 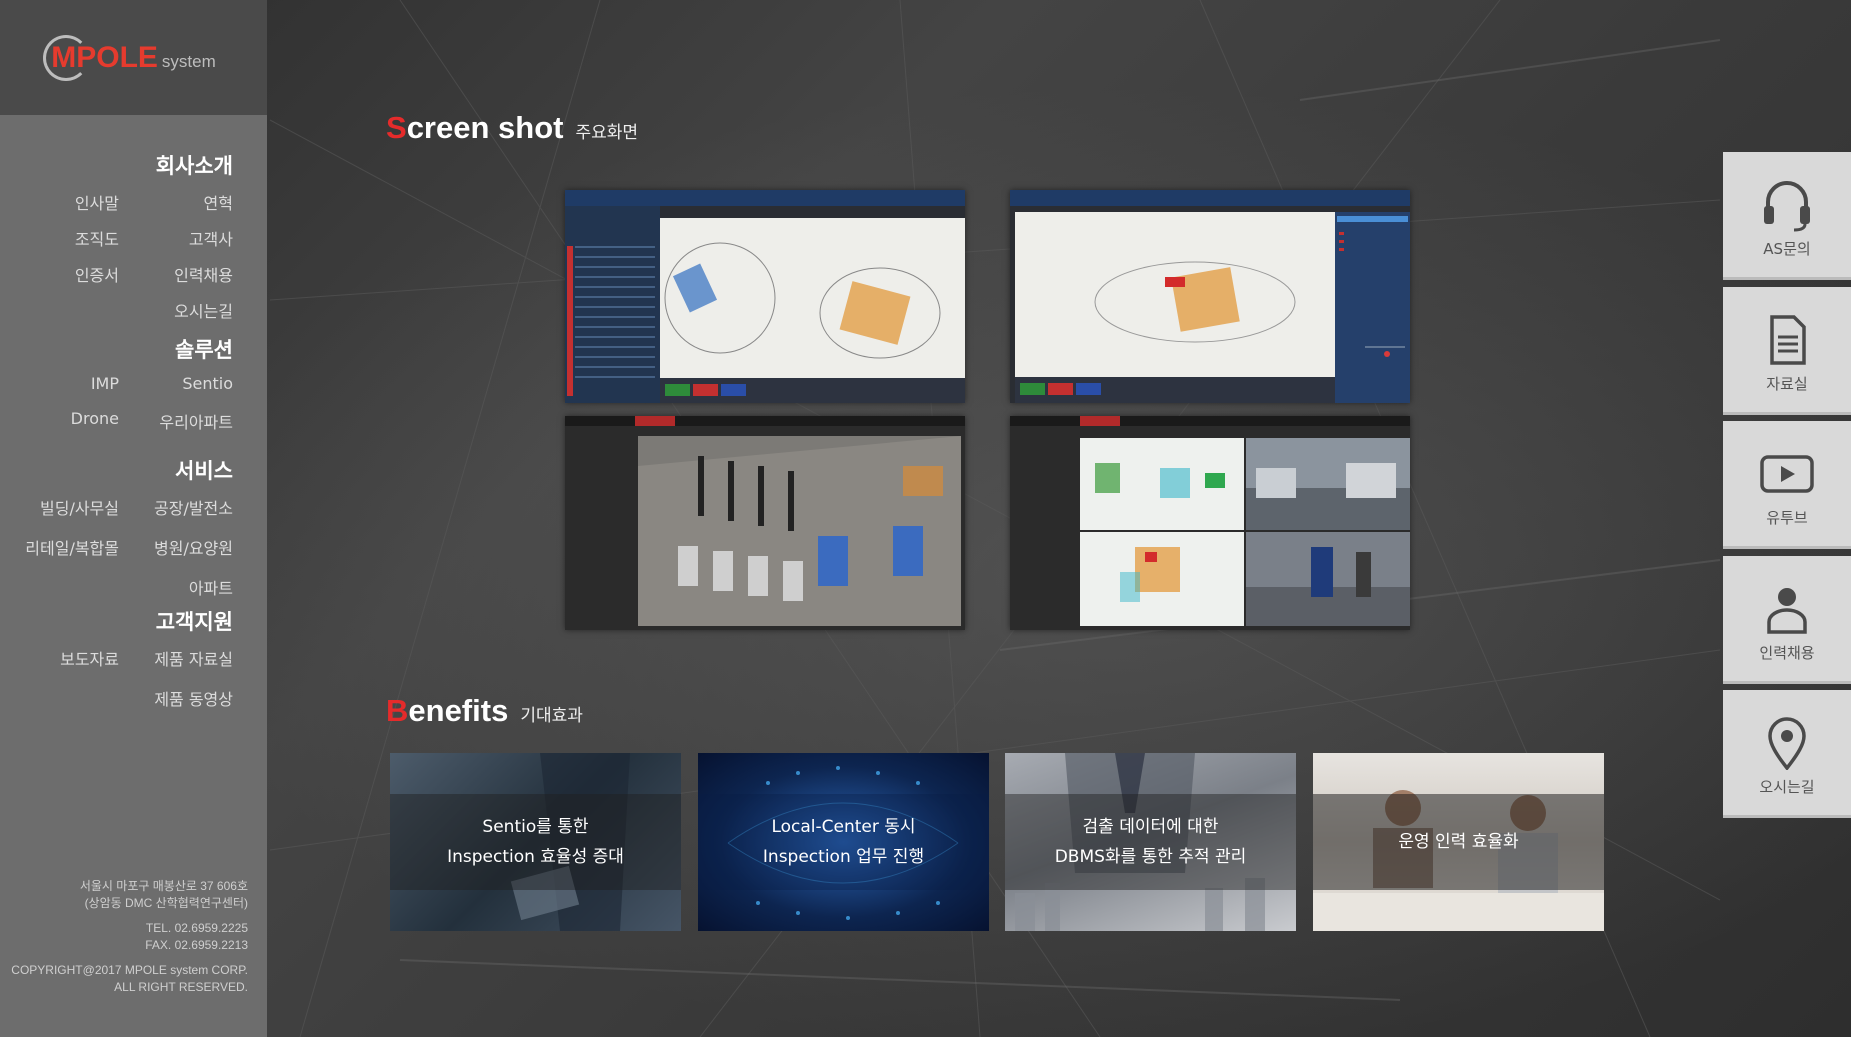 I want to click on benefit-text-3: 검출 데이터에 대한 DBMS화를 통한 추적 관리, so click(x=1151, y=842).